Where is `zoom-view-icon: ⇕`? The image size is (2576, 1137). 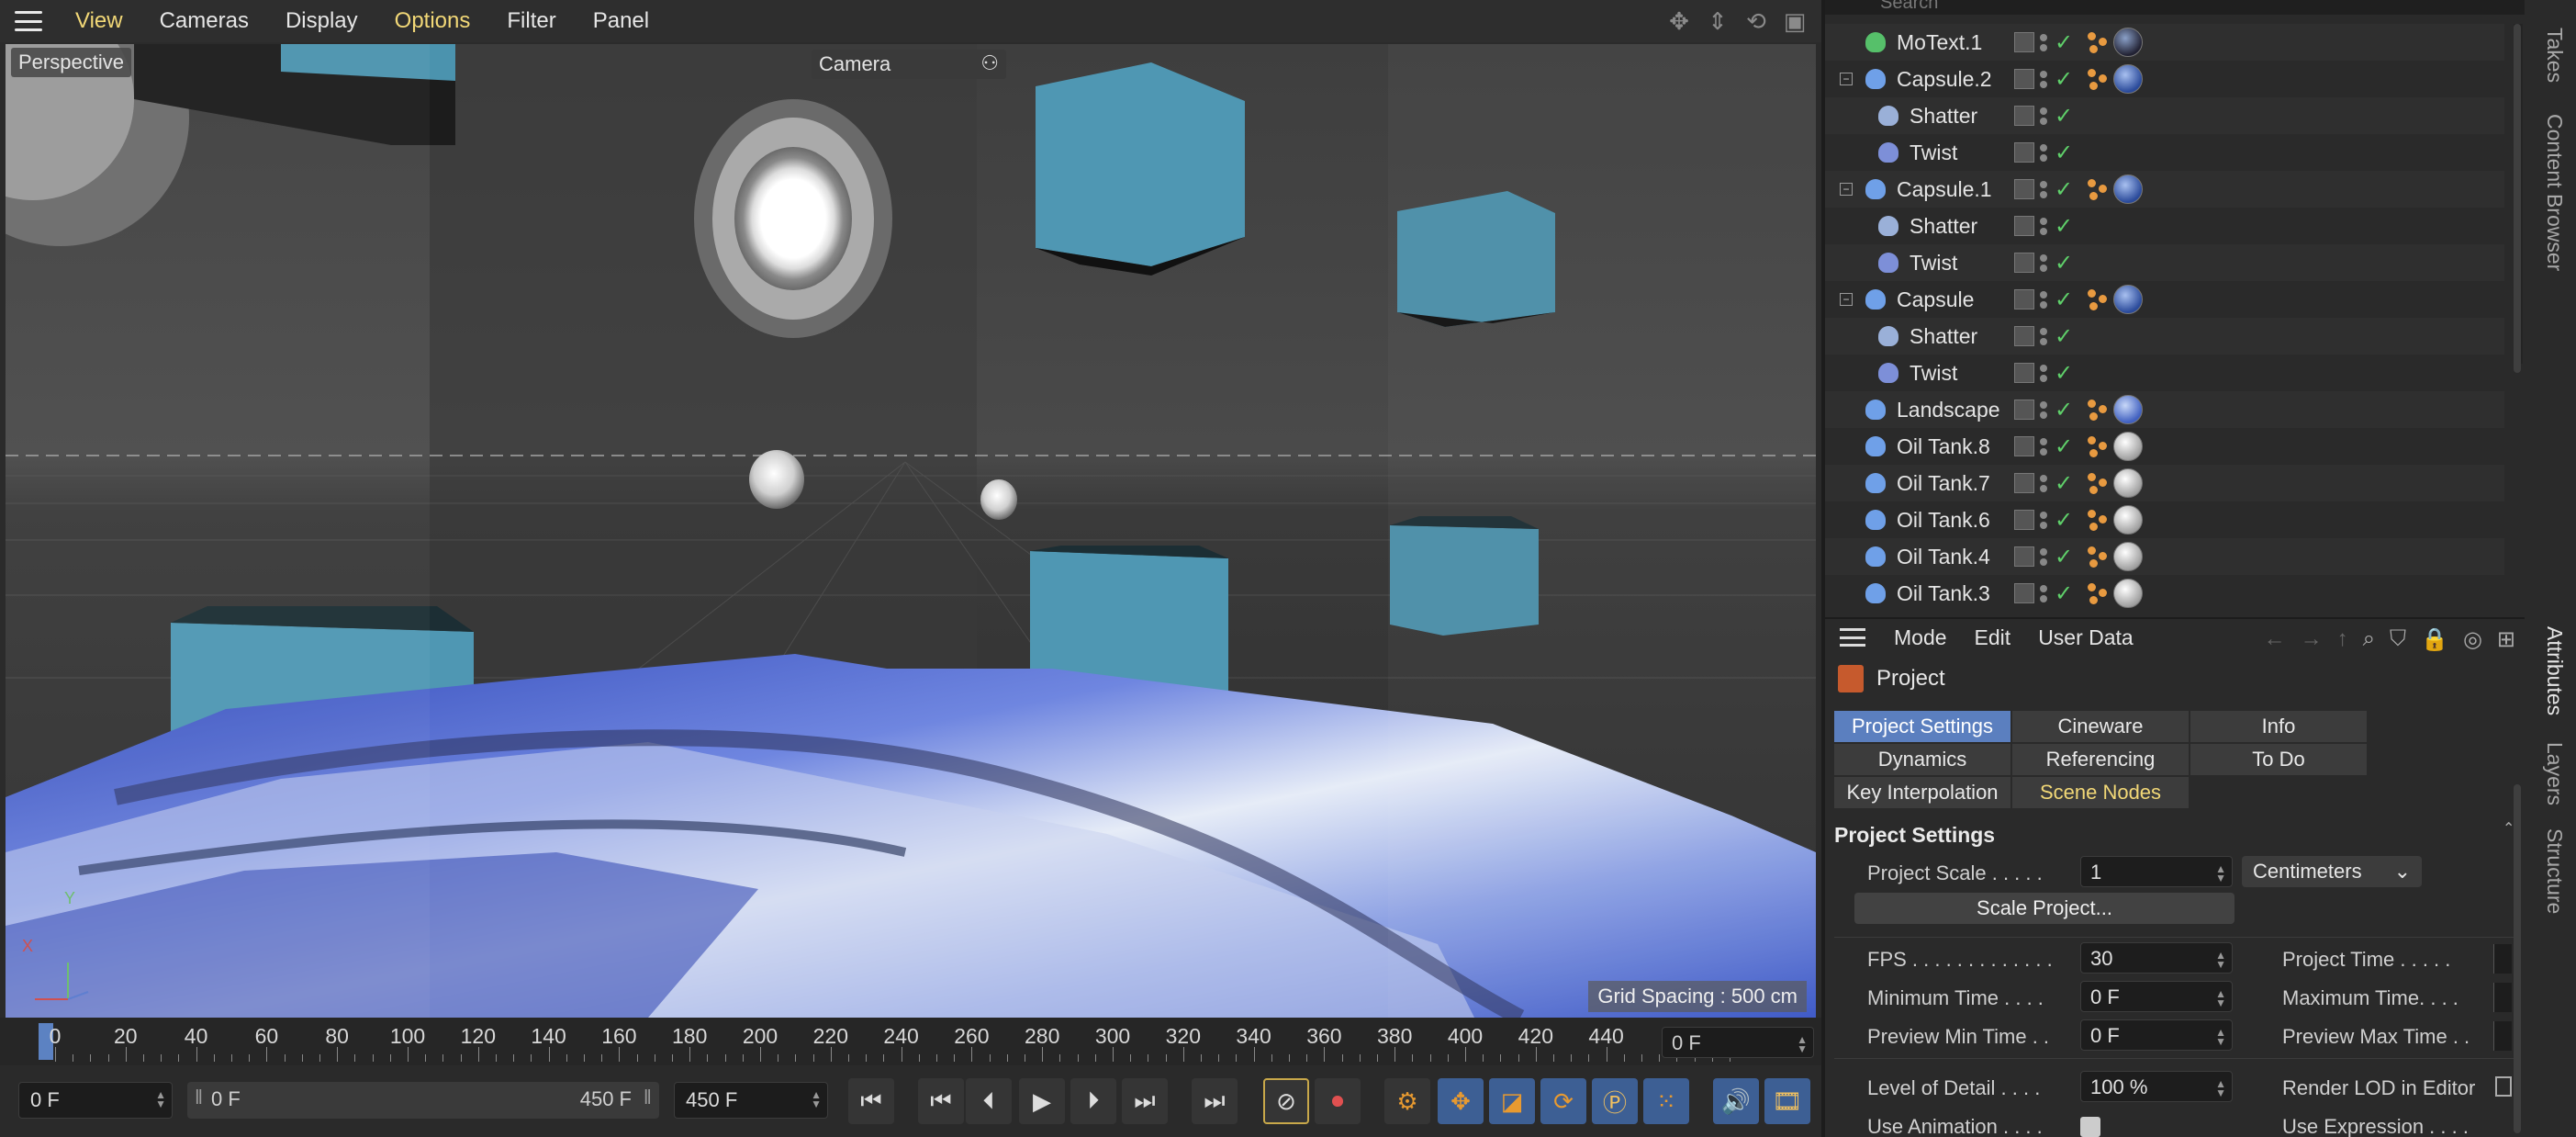 zoom-view-icon: ⇕ is located at coordinates (1717, 21).